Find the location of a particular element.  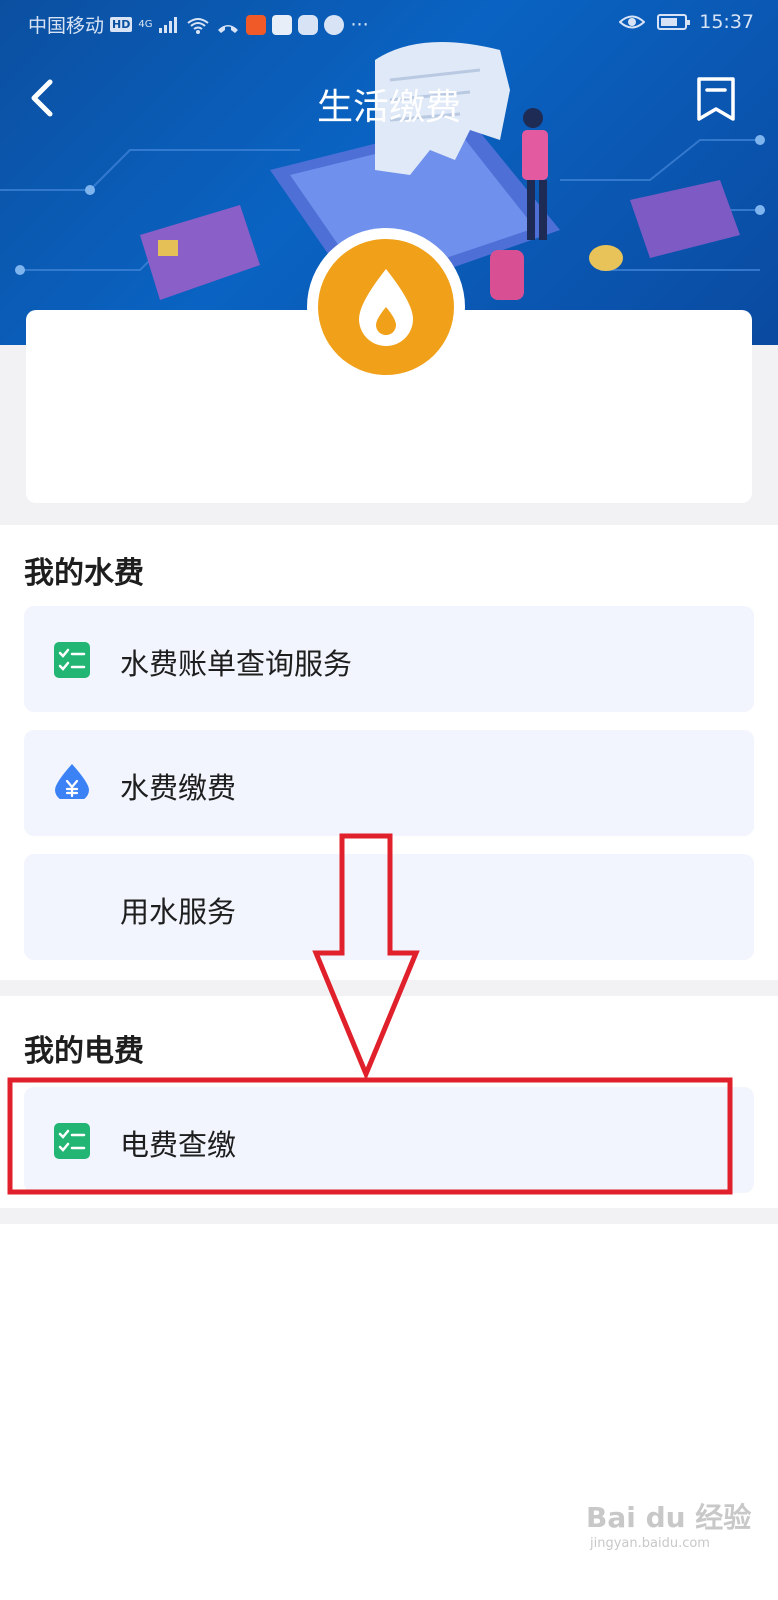

annotation-arrow is located at coordinates (366, 957).